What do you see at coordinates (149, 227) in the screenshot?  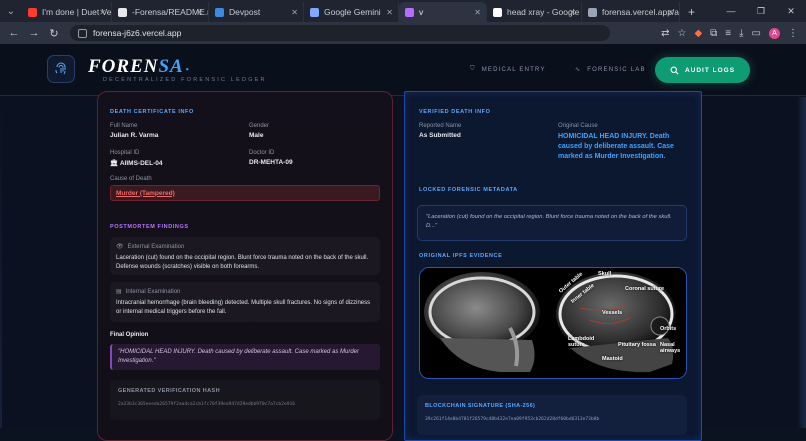 I see `postmortem-title: POSTMORTEM FINDINGS` at bounding box center [149, 227].